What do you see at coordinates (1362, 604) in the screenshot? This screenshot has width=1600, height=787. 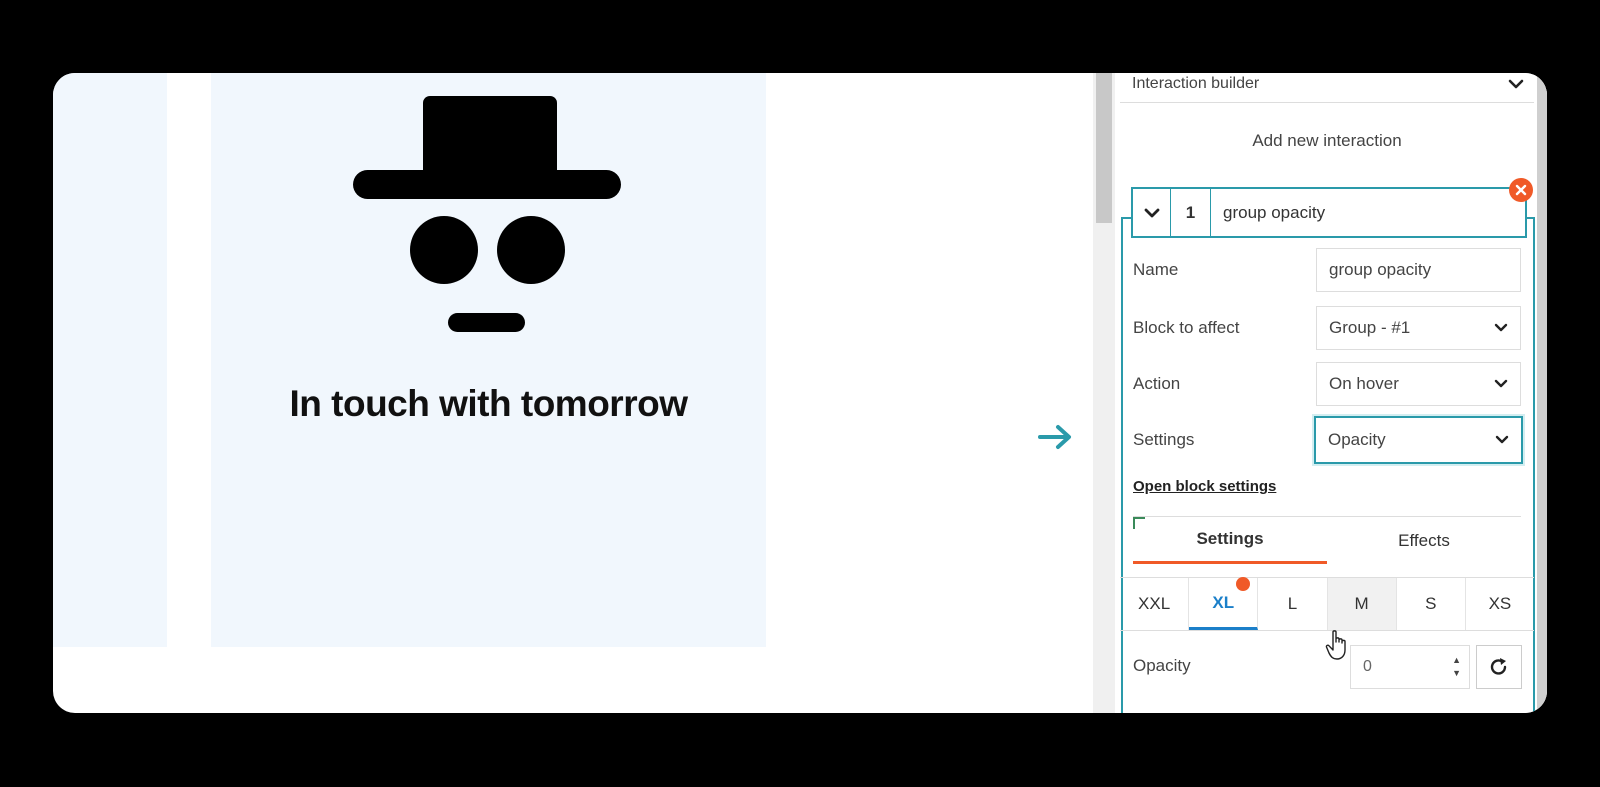 I see `breakpoint-m: M` at bounding box center [1362, 604].